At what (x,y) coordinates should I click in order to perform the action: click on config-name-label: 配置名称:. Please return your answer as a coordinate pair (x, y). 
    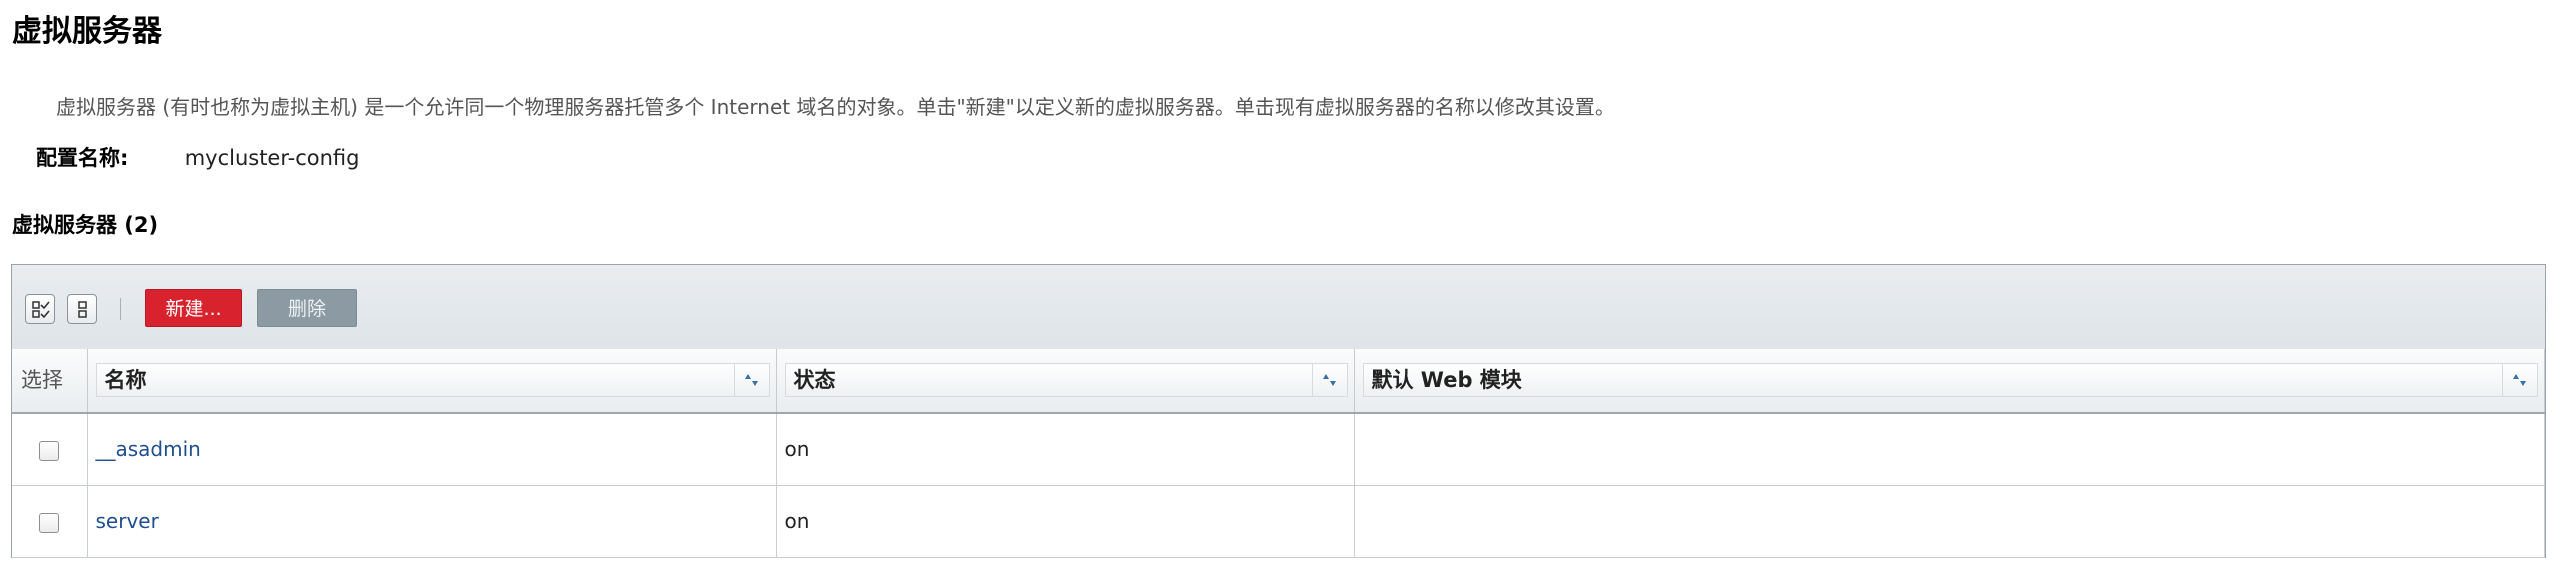
    Looking at the image, I should click on (82, 158).